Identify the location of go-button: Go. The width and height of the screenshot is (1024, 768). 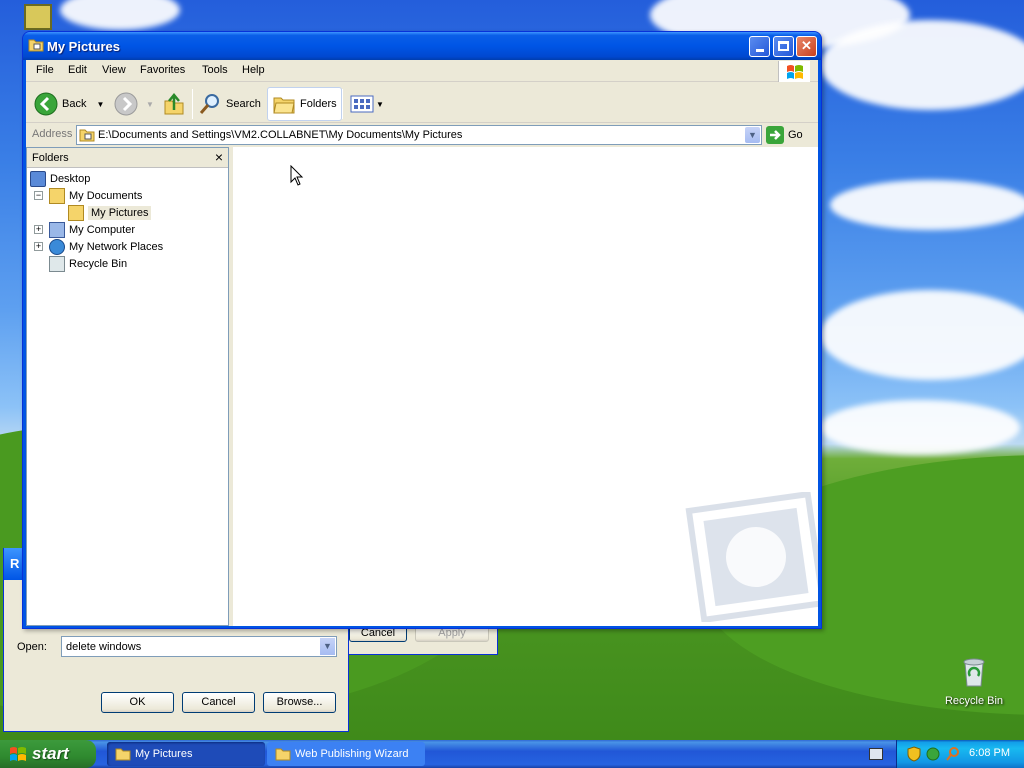
(784, 135).